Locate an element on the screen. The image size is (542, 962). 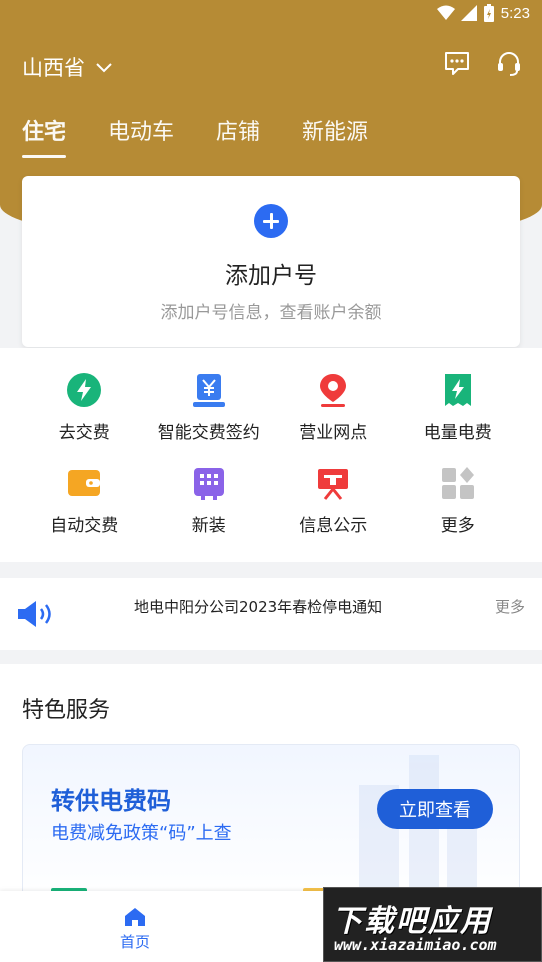
watermark-title: 下载吧应用 is located at coordinates (412, 921).